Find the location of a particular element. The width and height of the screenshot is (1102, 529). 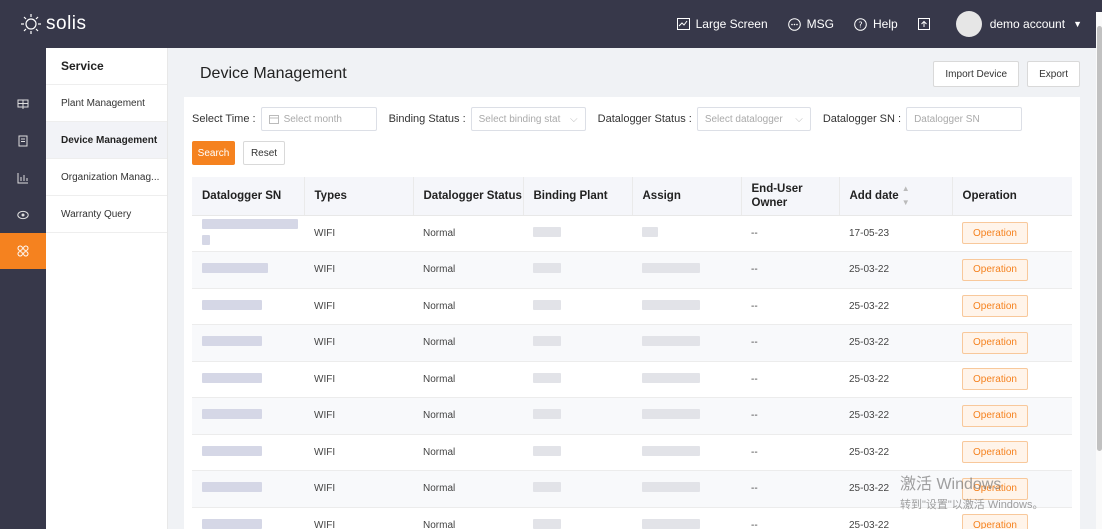

page-header: Device Management Import Device Export is located at coordinates (632, 72).